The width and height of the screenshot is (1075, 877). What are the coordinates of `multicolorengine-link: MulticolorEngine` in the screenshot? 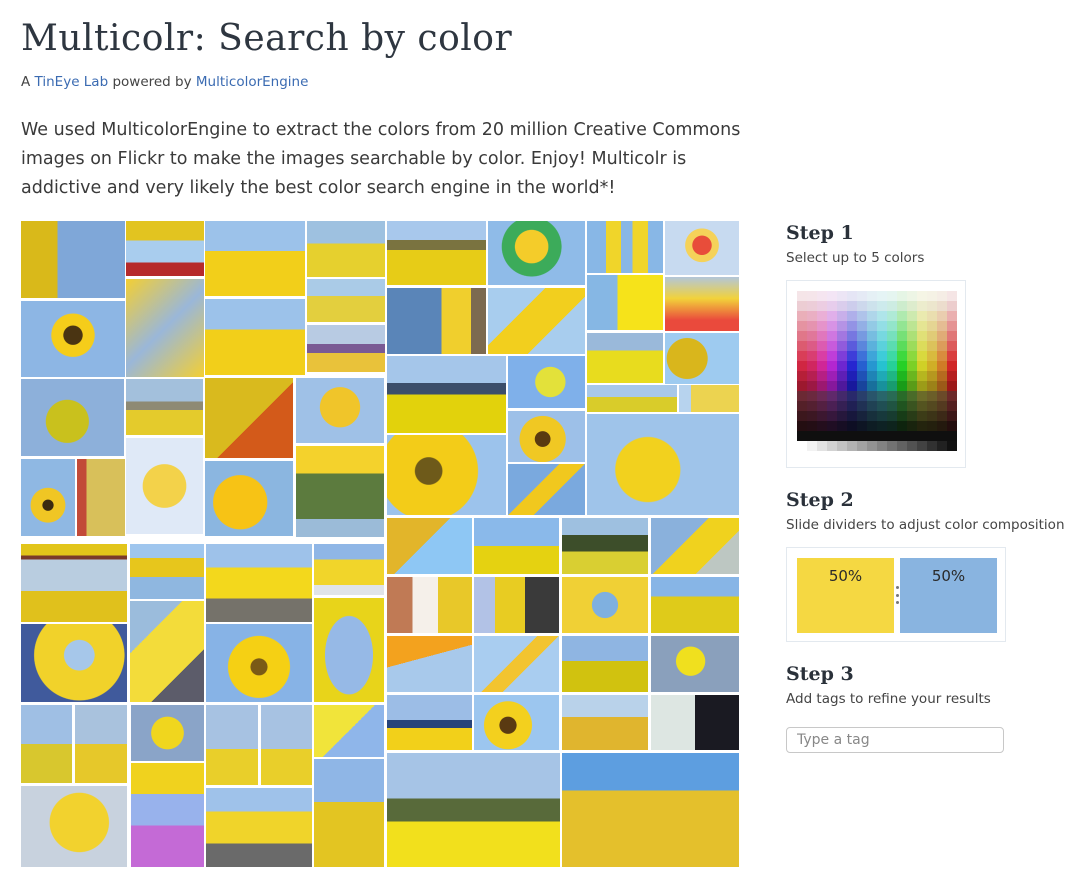 It's located at (252, 82).